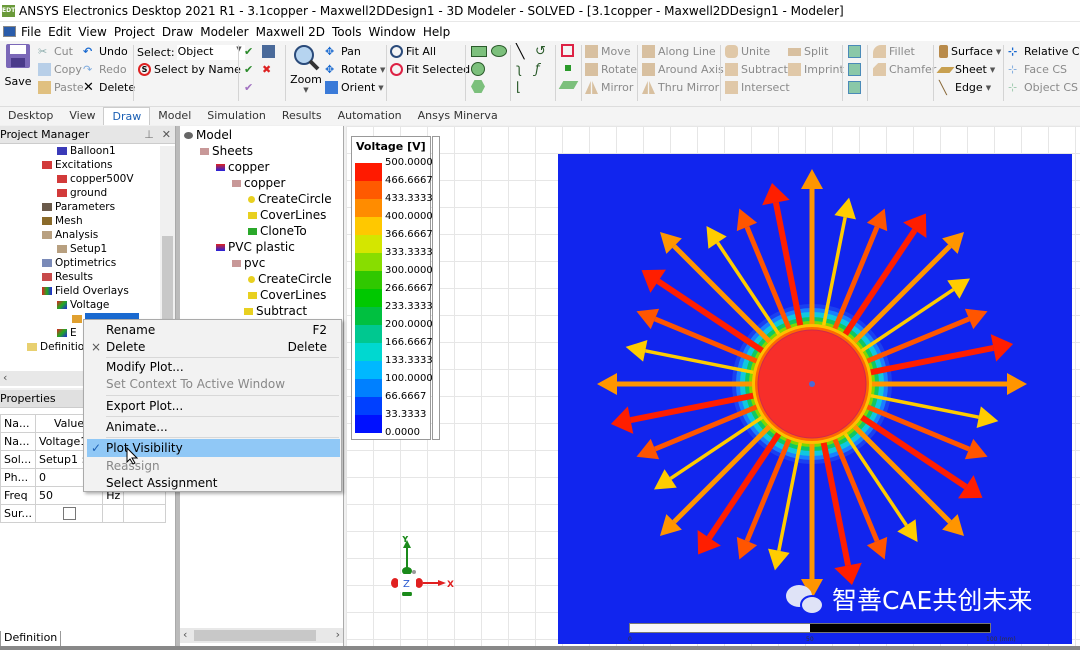 This screenshot has height=650, width=1080. What do you see at coordinates (965, 88) in the screenshot?
I see `edge-button: ╲ Edge ▼` at bounding box center [965, 88].